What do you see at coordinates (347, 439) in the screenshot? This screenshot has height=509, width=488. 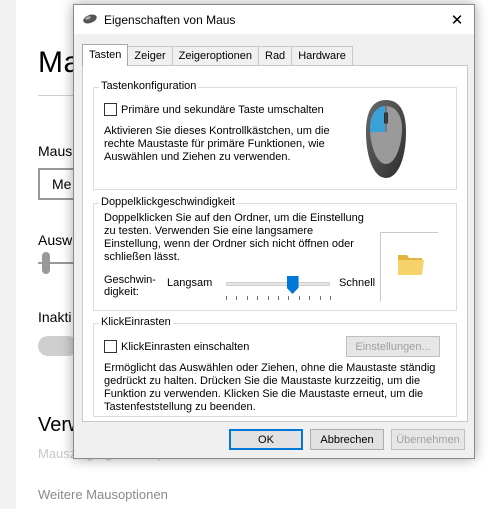 I see `cancel-button: Abbrechen` at bounding box center [347, 439].